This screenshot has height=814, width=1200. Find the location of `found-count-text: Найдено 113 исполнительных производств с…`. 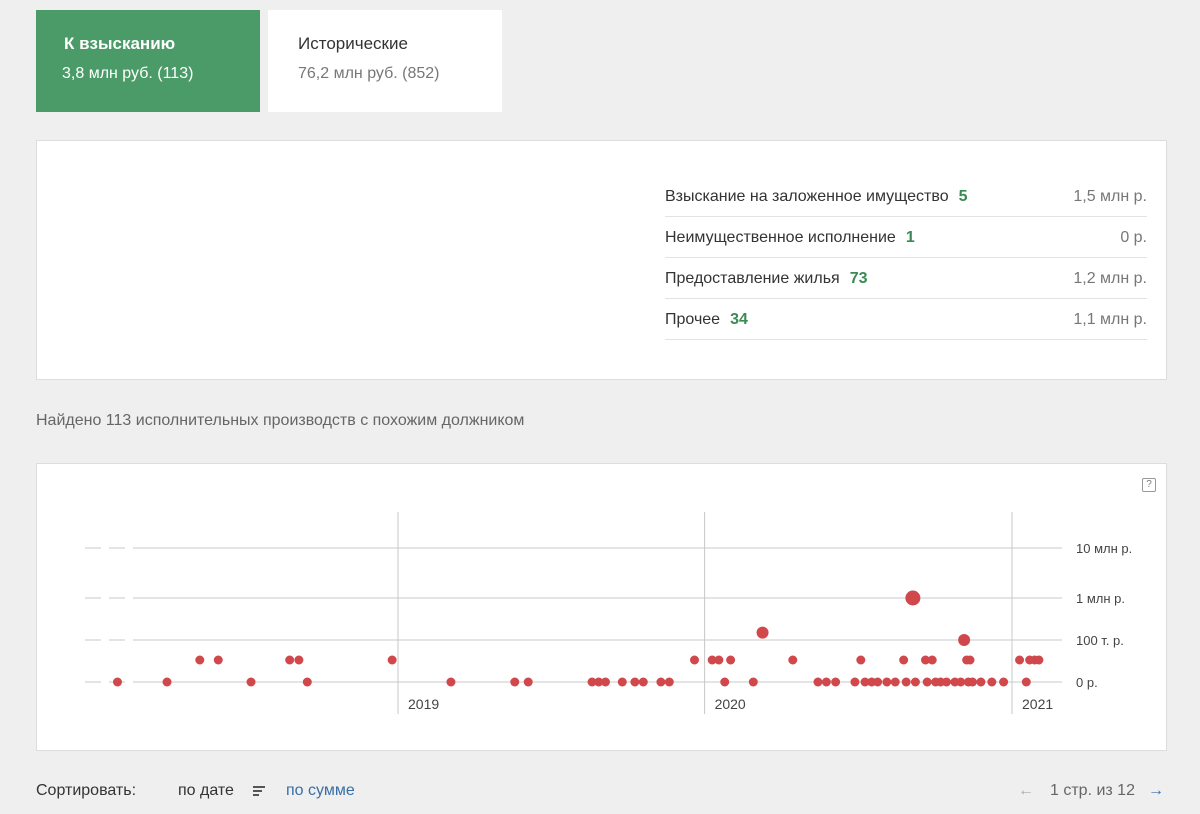

found-count-text: Найдено 113 исполнительных производств с… is located at coordinates (280, 420).